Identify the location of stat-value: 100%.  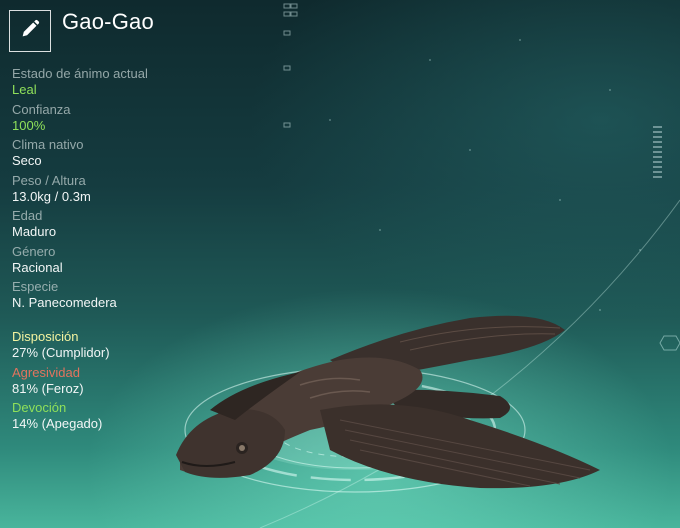
(29, 125).